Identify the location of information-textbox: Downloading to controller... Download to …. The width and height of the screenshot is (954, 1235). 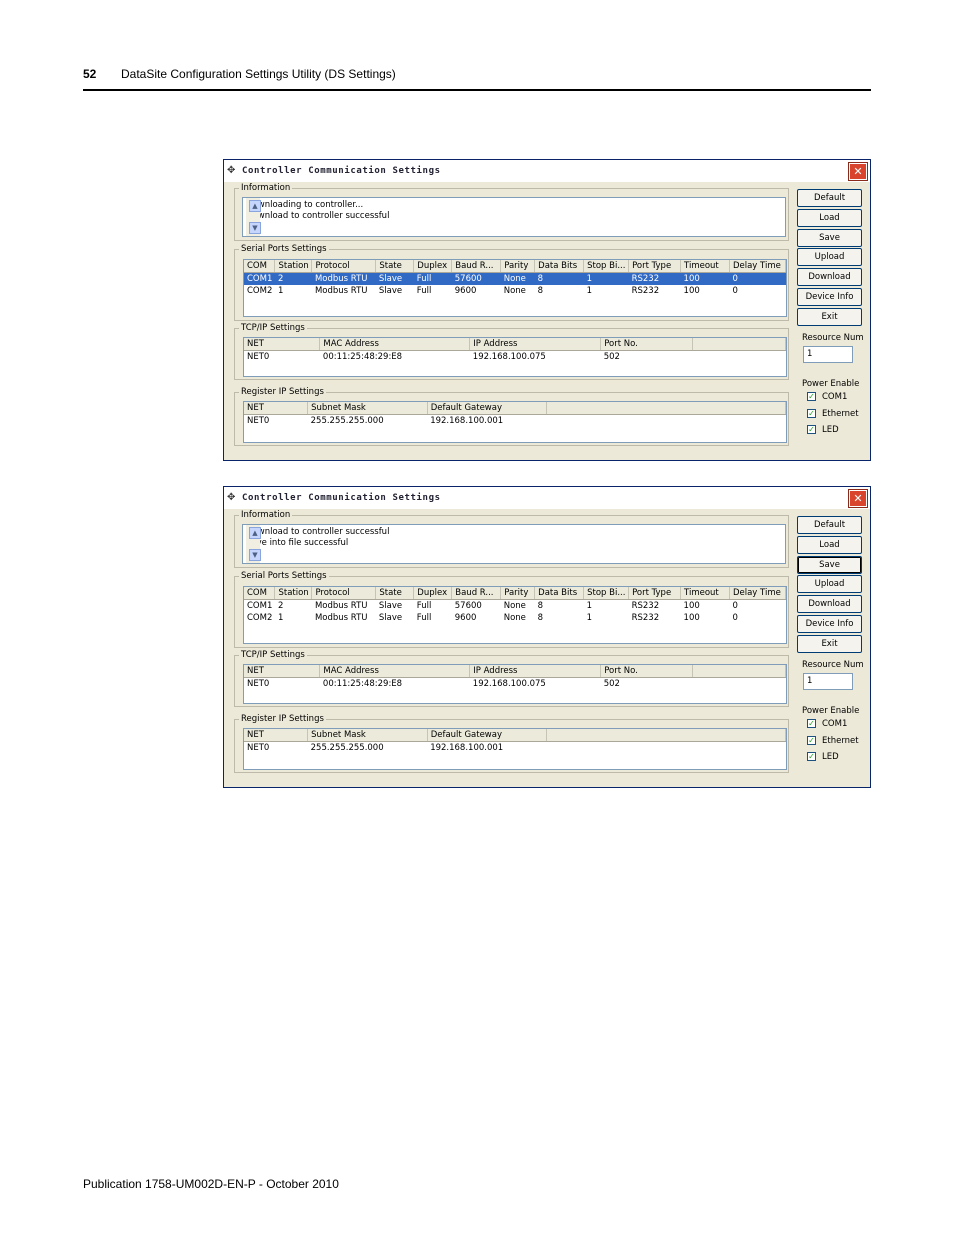
(514, 217).